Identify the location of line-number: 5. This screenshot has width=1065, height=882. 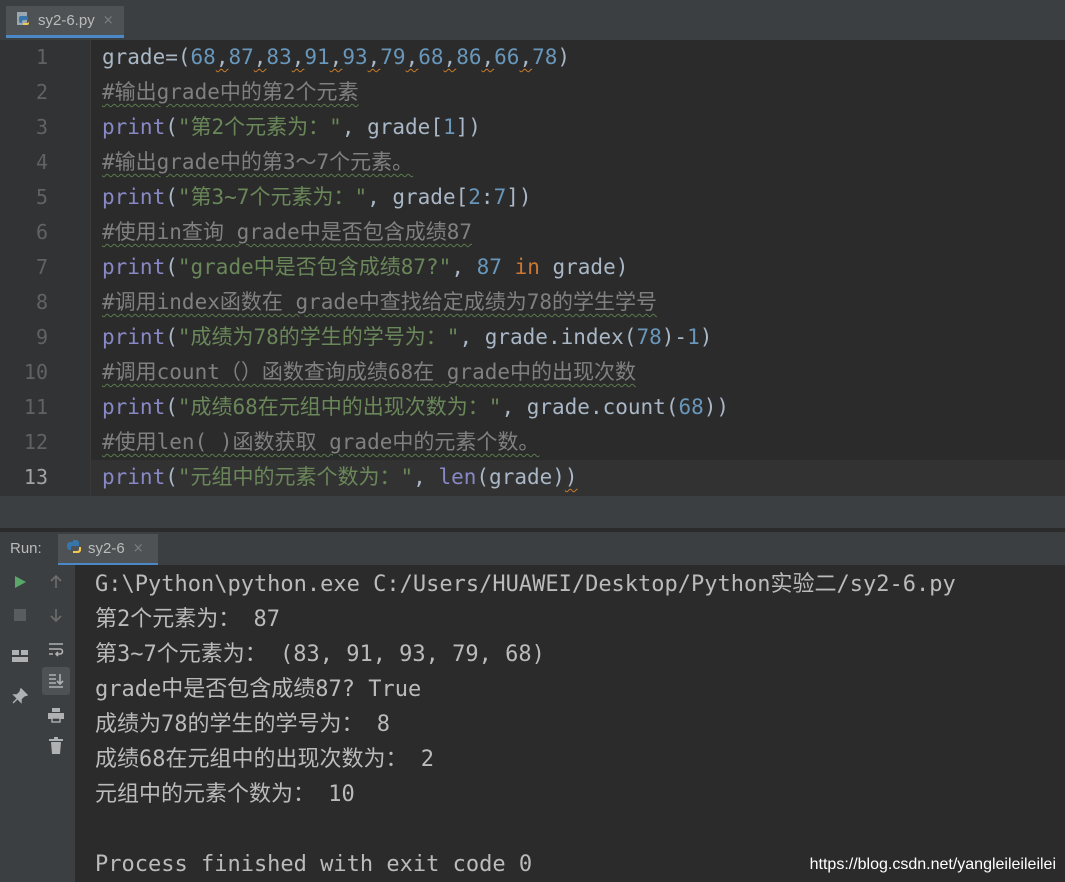
(41, 197).